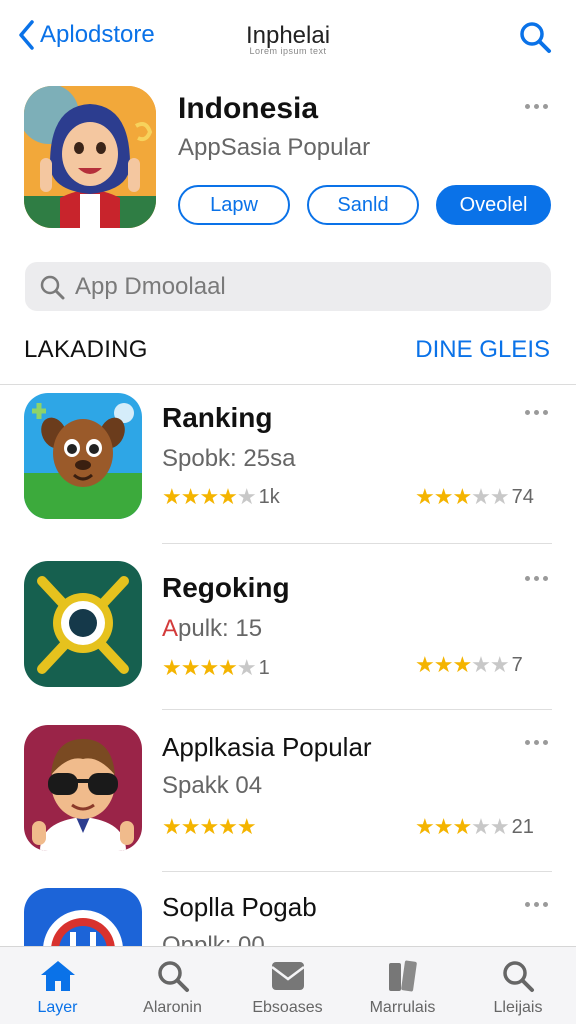  I want to click on app-icon-ranking, so click(83, 456).